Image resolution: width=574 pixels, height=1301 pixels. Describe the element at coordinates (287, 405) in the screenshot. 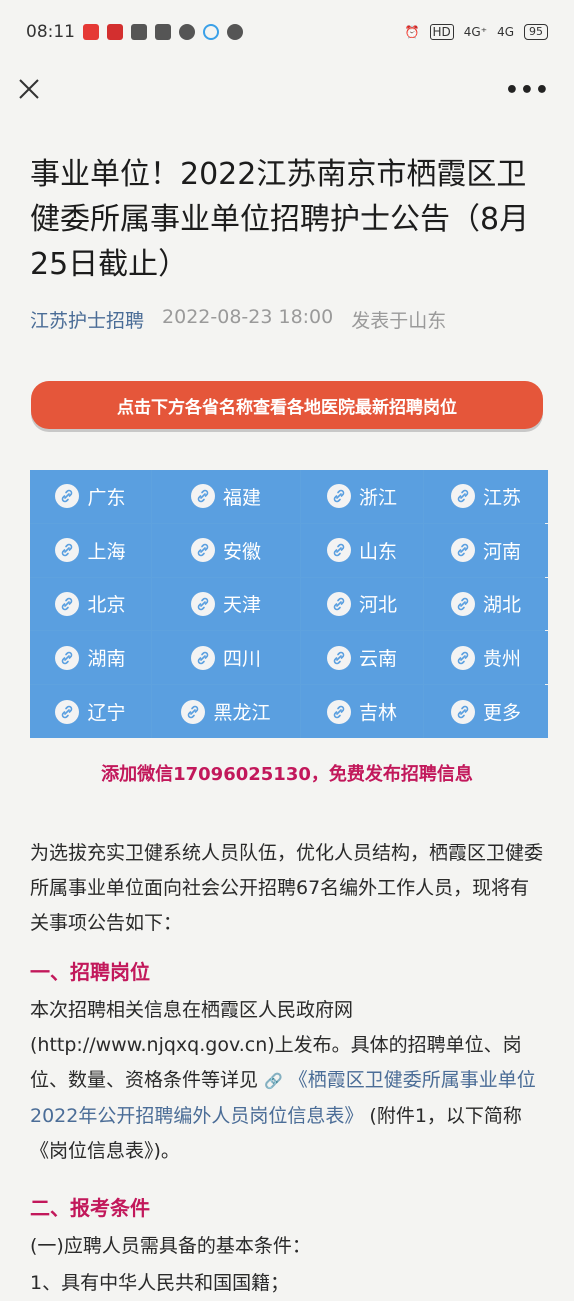

I see `province-banner: 点击下方各省名称查看各地医院最新招聘岗位` at that location.